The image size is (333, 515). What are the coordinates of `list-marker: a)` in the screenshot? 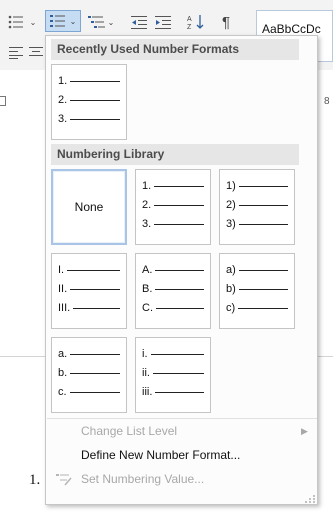 It's located at (231, 270).